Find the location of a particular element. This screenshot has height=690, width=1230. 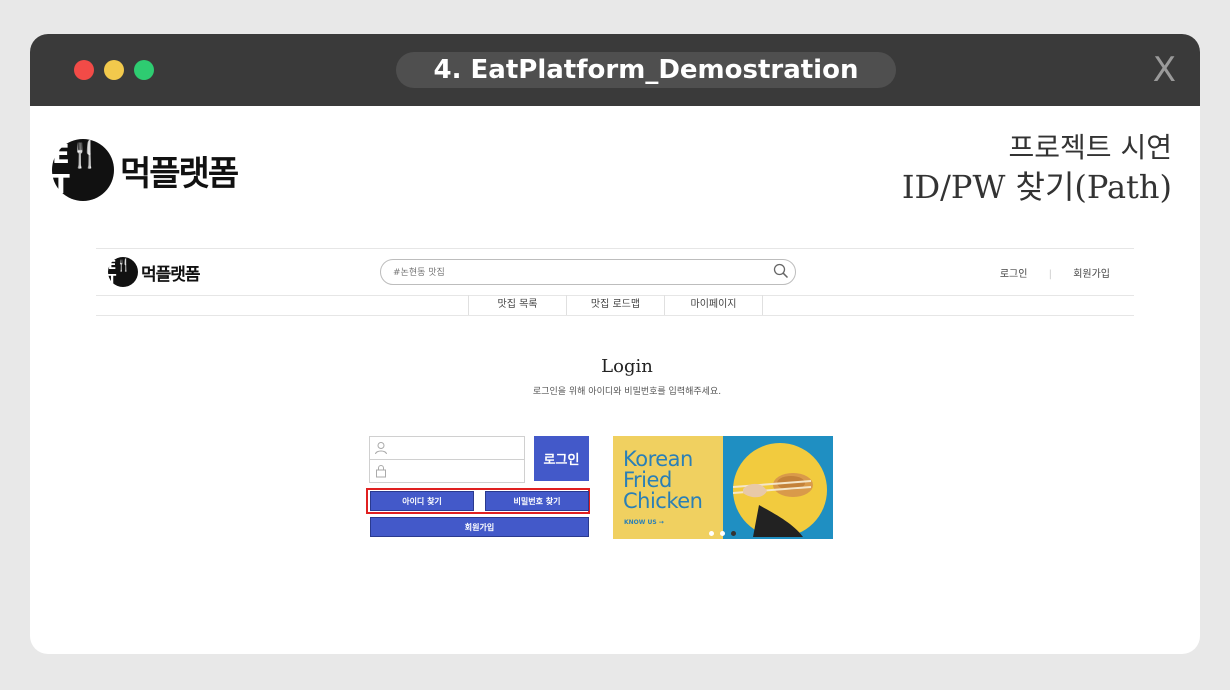

maximize-window-dot is located at coordinates (144, 70).